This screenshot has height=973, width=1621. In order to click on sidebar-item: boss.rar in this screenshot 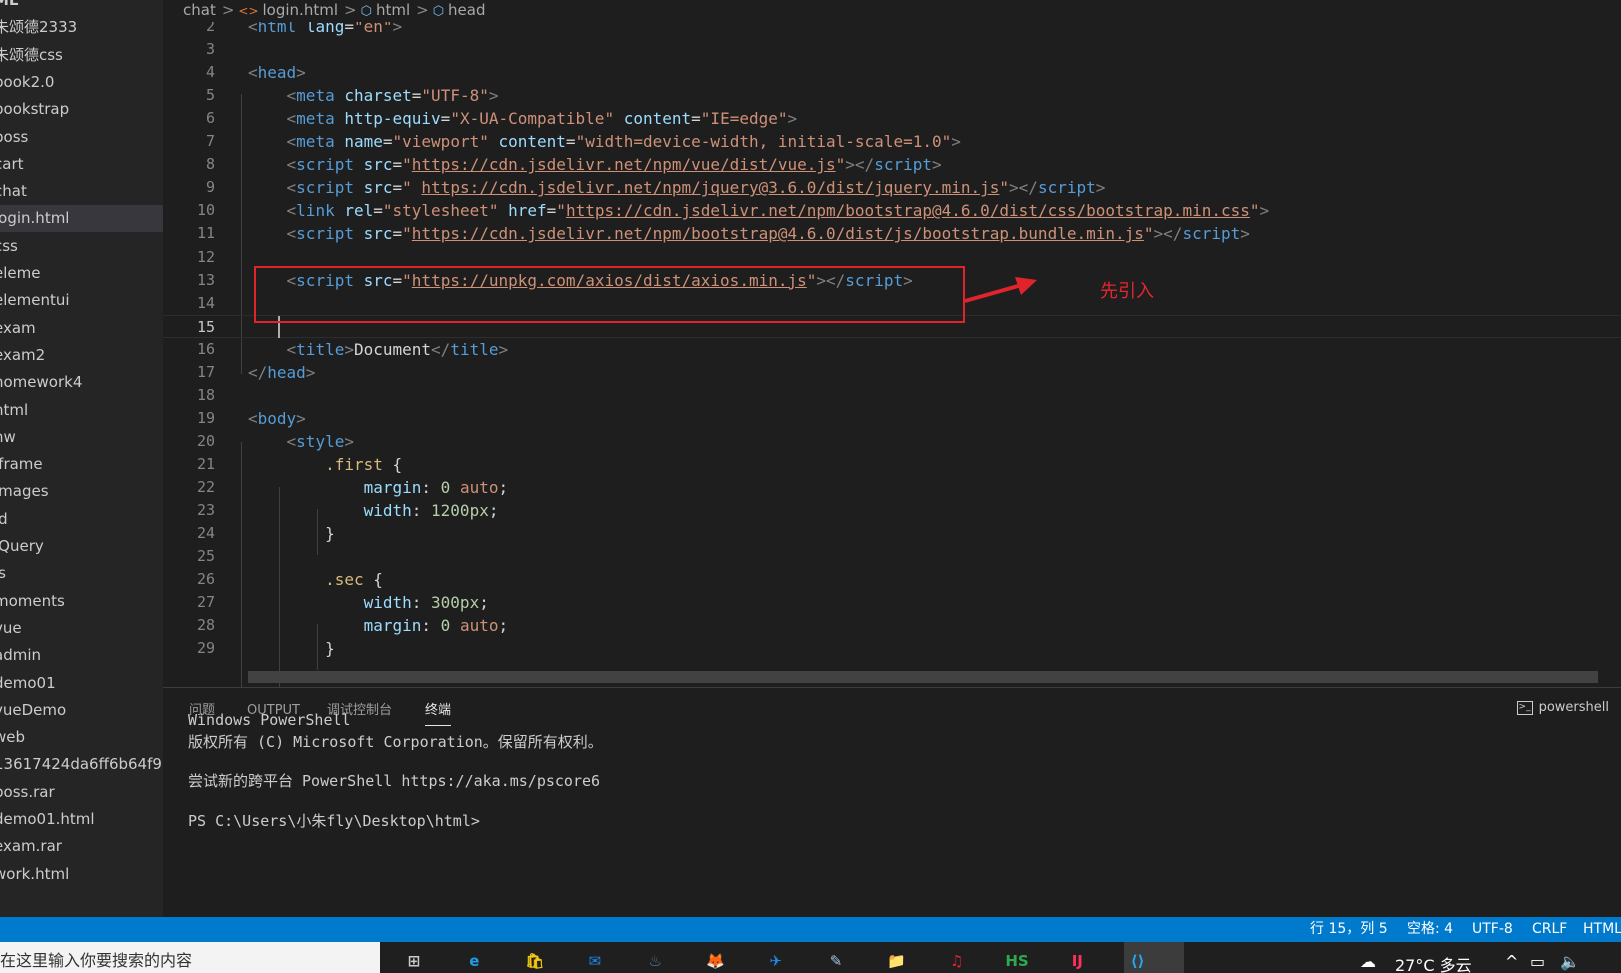, I will do `click(81, 792)`.